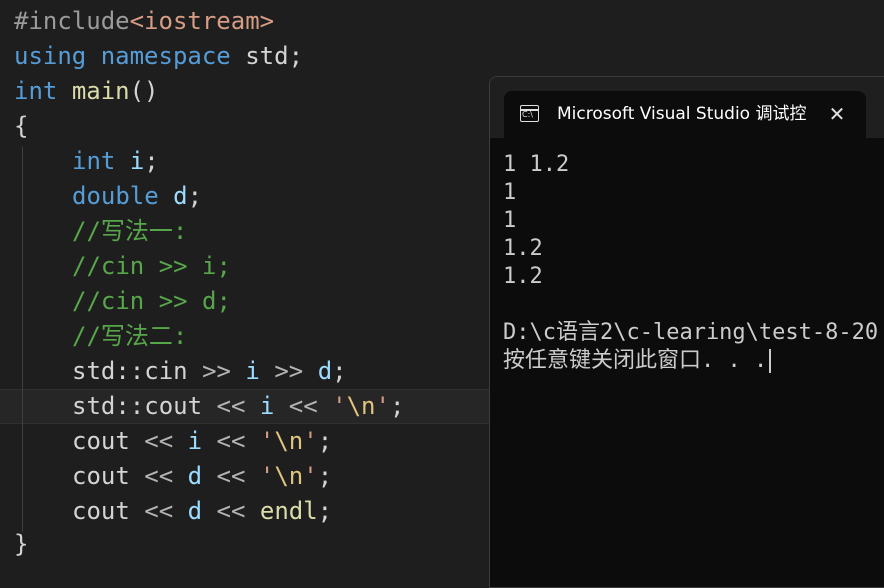  I want to click on indent-guide, so click(22, 339).